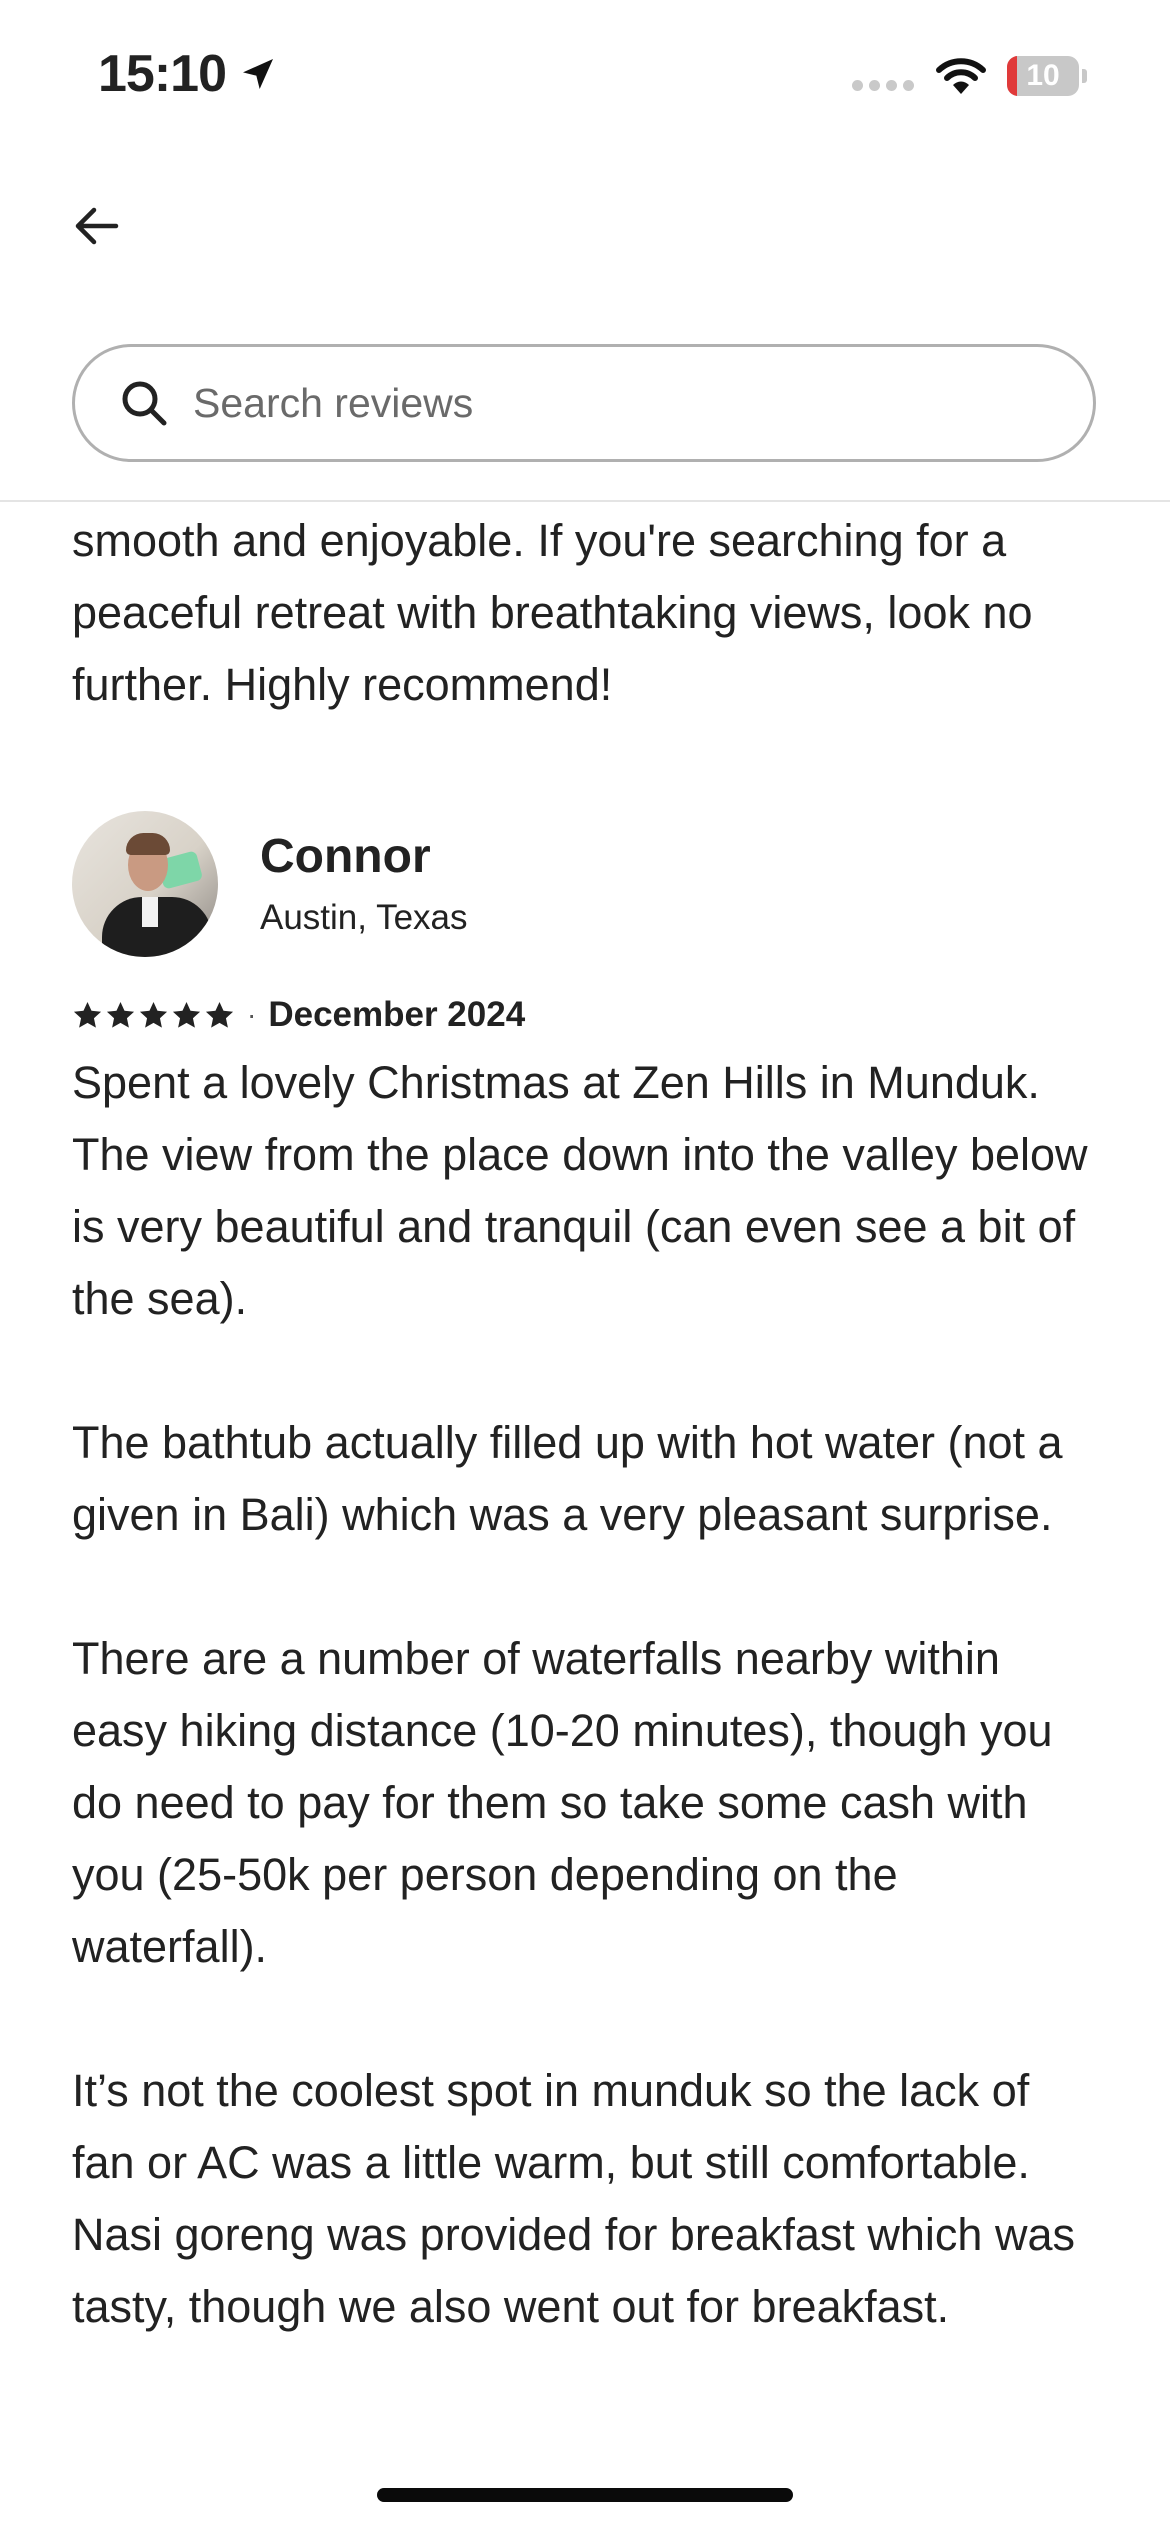 This screenshot has width=1170, height=2532. I want to click on star-rating, so click(153, 1015).